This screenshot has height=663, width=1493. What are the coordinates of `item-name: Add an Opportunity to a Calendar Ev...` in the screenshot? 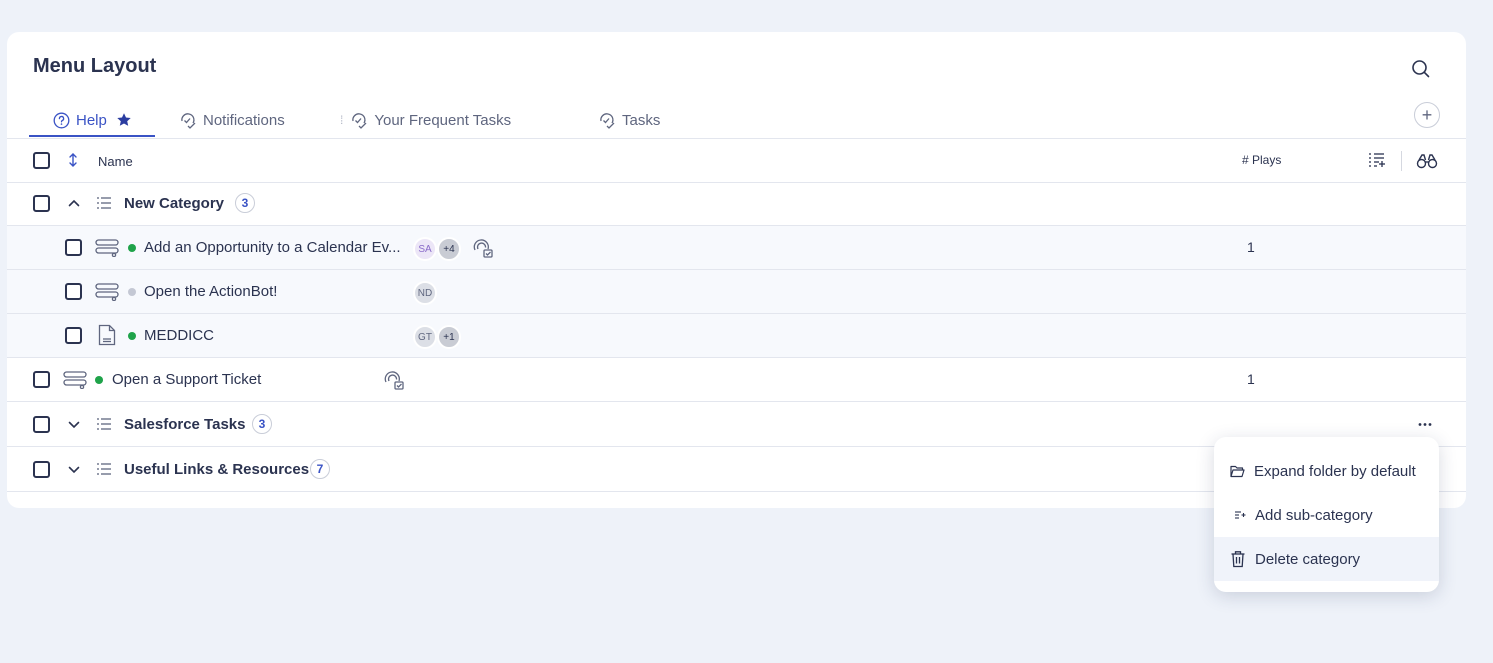 It's located at (272, 247).